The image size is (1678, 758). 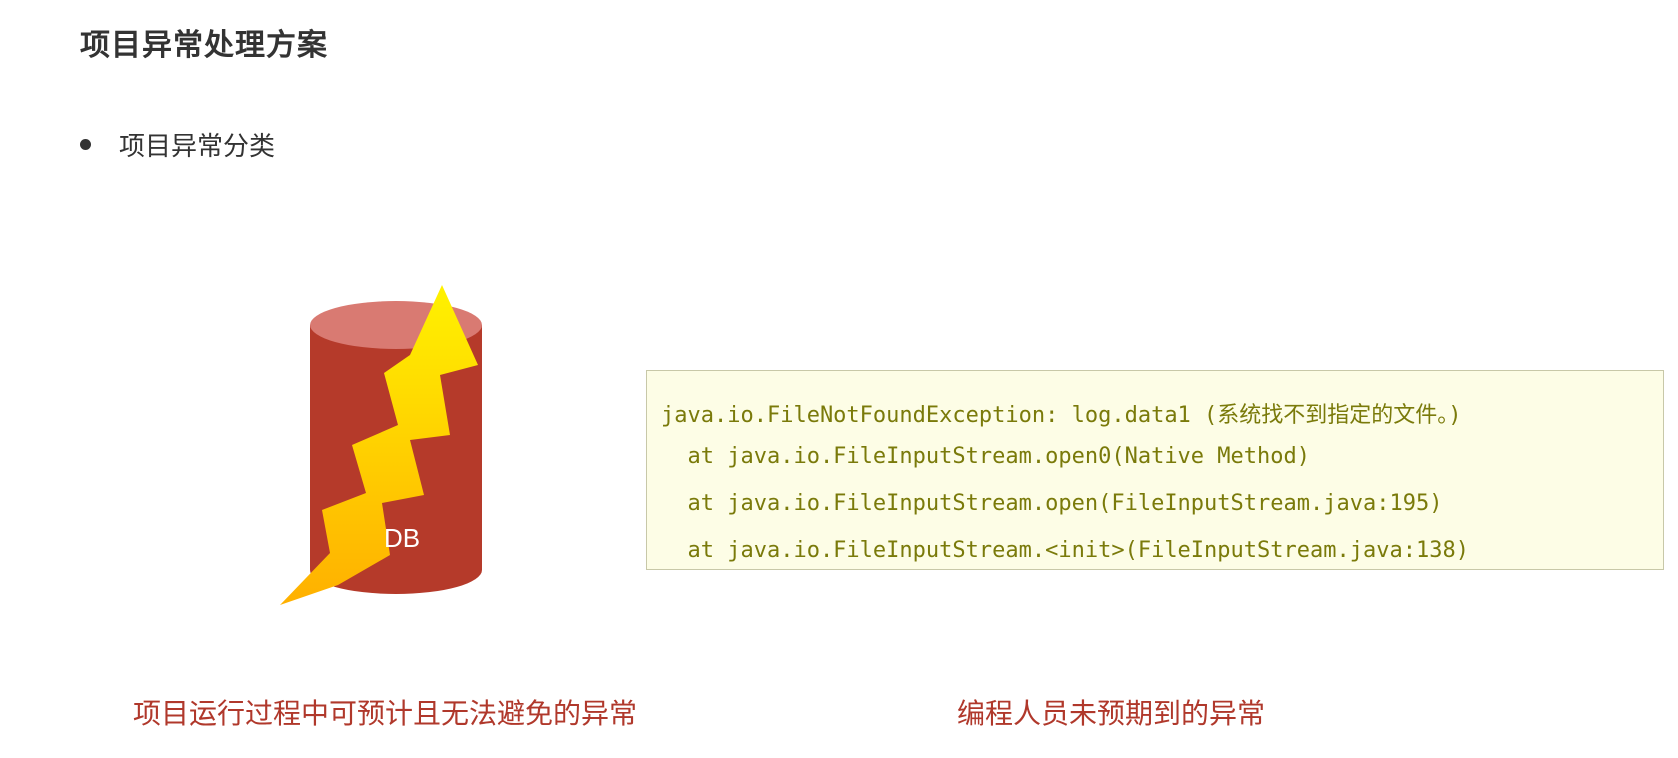 I want to click on caption-expected-exceptions: 项目运行过程中可预计且无法避免的异常, so click(x=385, y=713).